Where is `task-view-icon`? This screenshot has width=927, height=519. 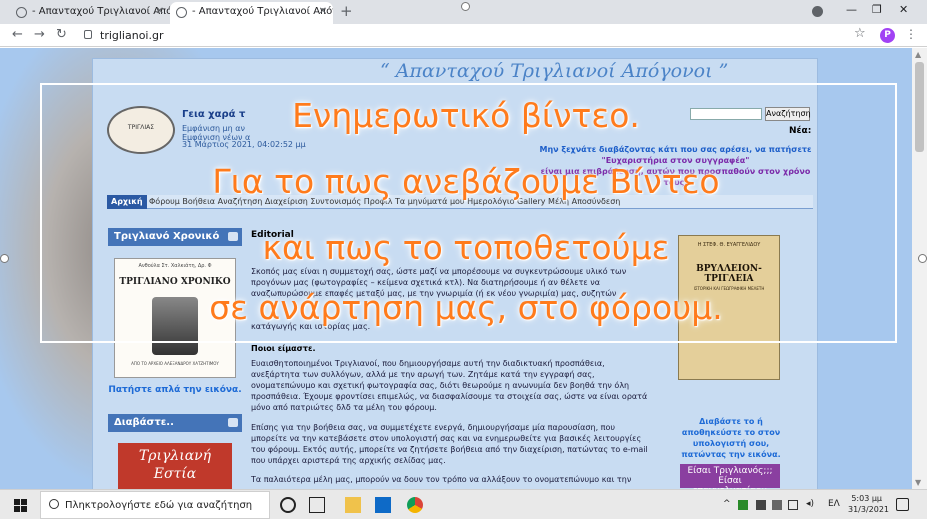
task-view-icon is located at coordinates (317, 505).